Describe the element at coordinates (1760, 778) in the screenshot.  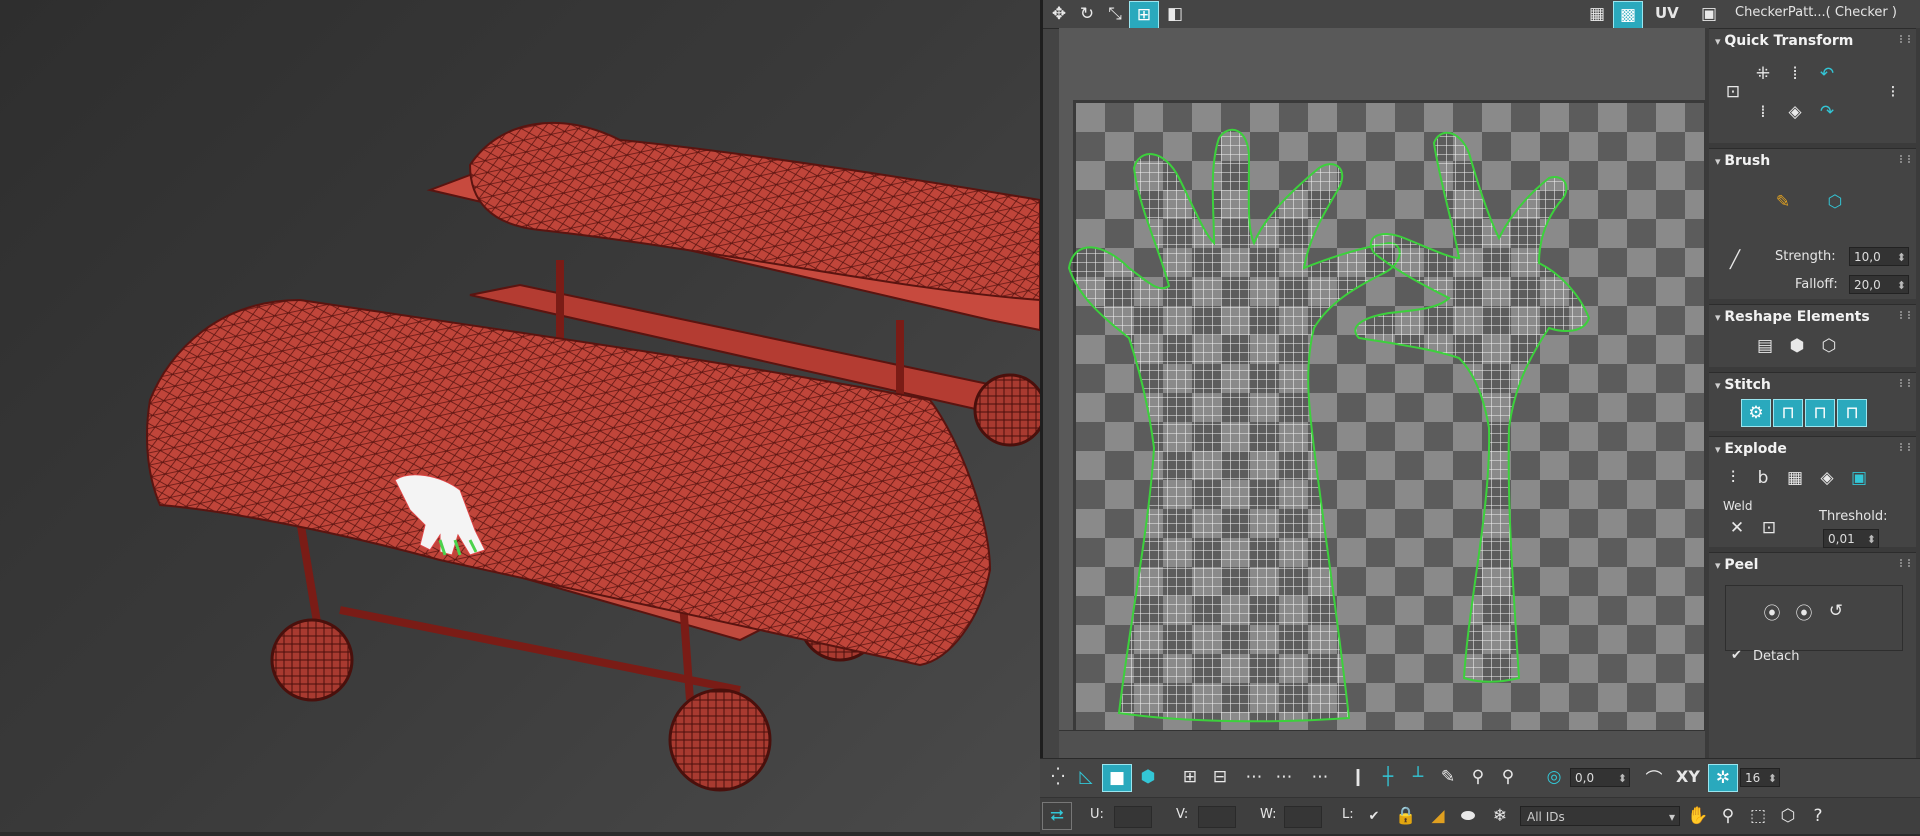
I see `grid-size-spinner: 16` at that location.